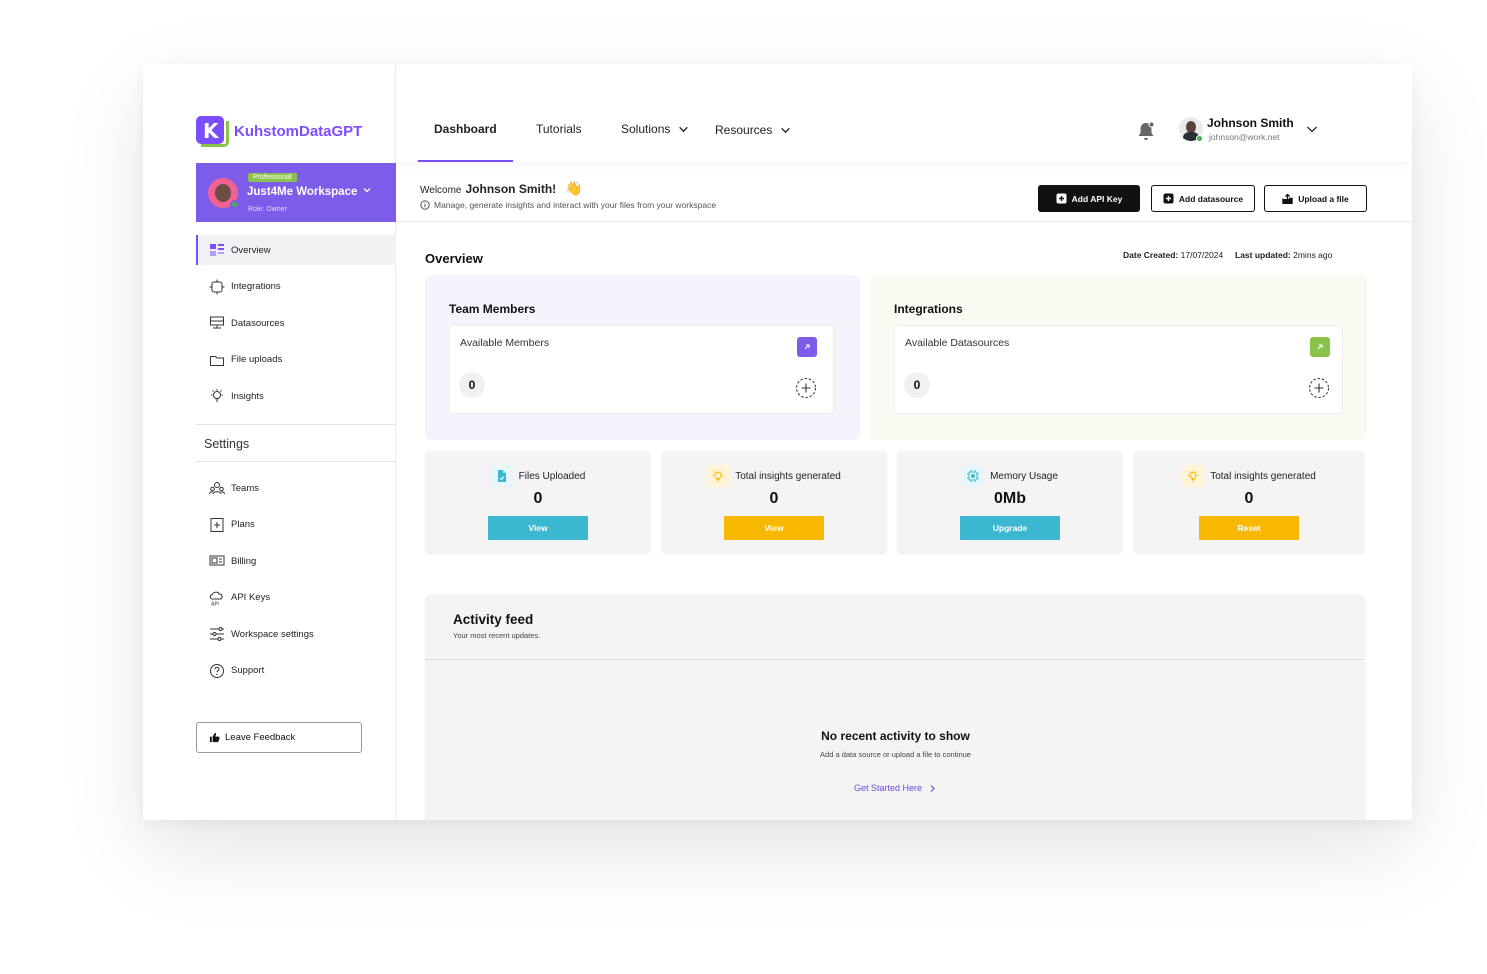  I want to click on chip-icon, so click(973, 476).